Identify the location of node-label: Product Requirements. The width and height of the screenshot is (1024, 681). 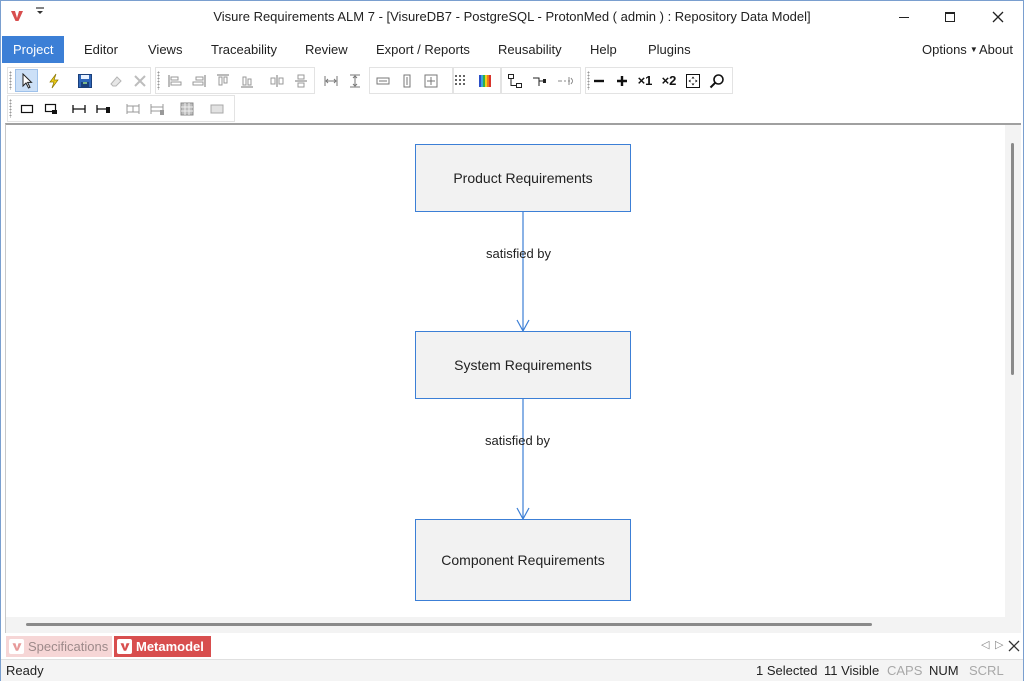
(523, 178).